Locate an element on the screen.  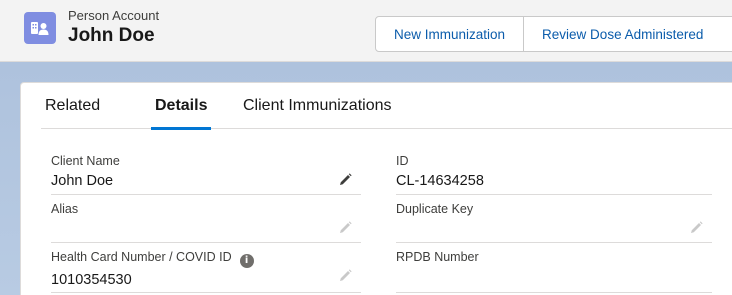
review-dose-administered-button: Review Dose Administered is located at coordinates (628, 34).